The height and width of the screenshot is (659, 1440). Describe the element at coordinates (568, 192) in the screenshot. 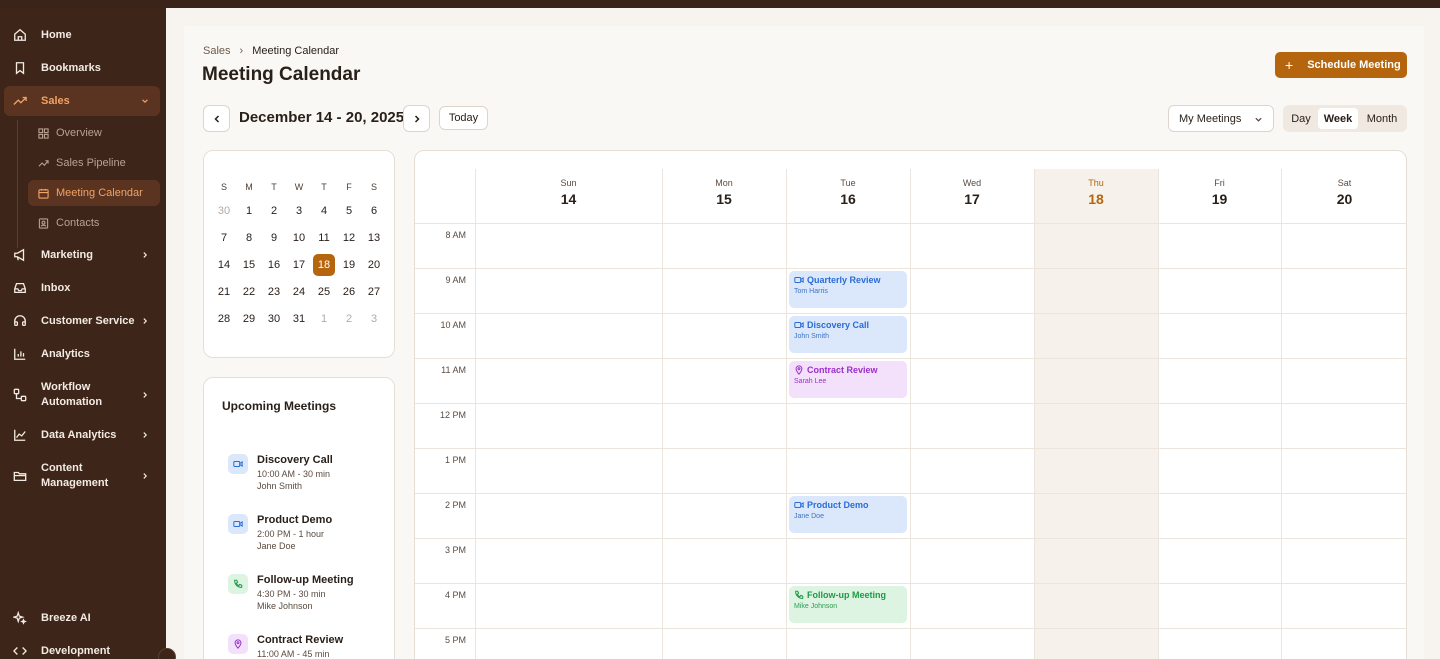

I see `day-header-sun: Sun 14` at that location.